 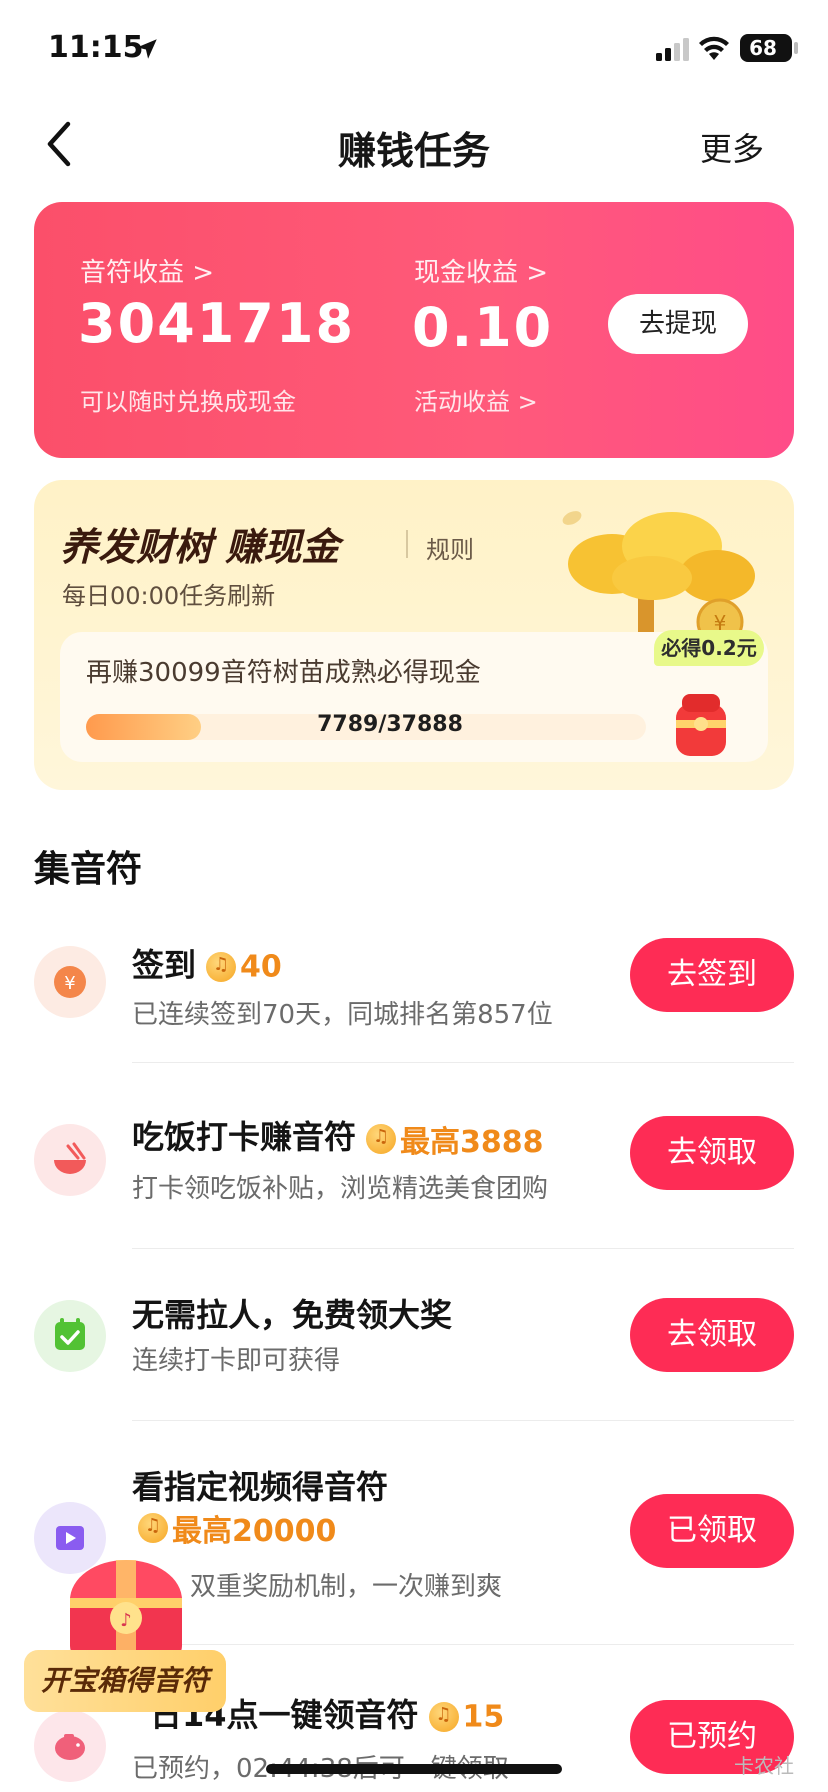 What do you see at coordinates (200, 547) in the screenshot?
I see `money-tree-title: 养发财树 赚现金` at bounding box center [200, 547].